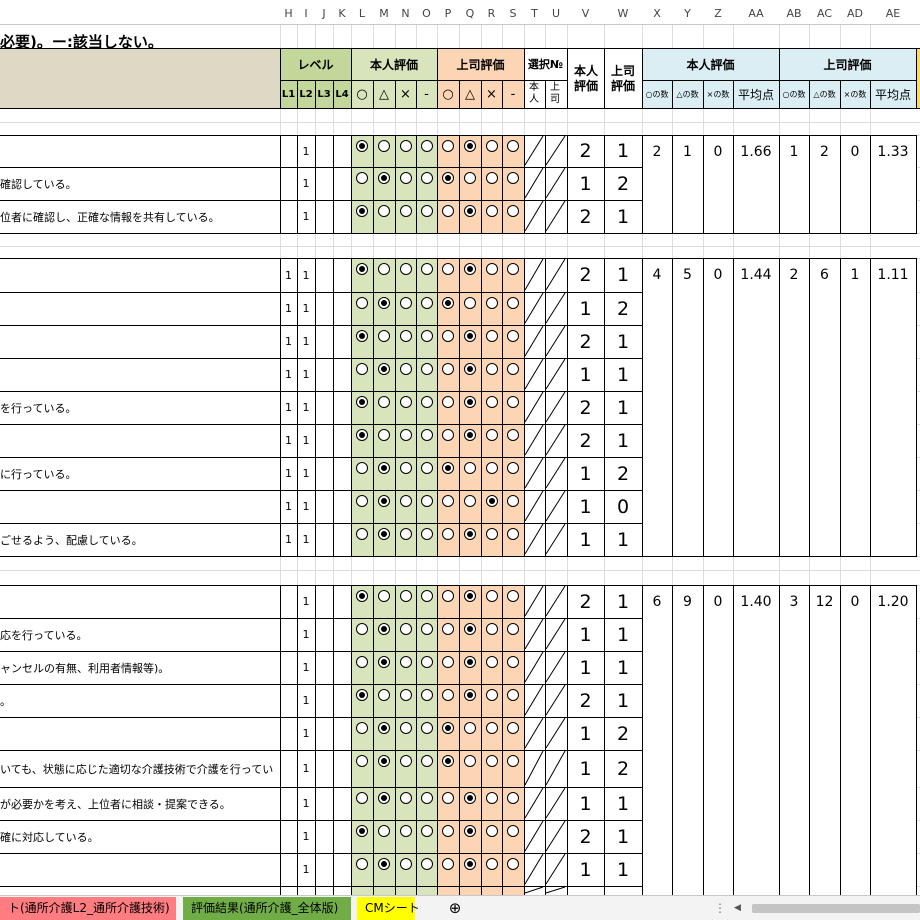  What do you see at coordinates (718, 151) in the screenshot?
I see `self-summary-value: 0` at bounding box center [718, 151].